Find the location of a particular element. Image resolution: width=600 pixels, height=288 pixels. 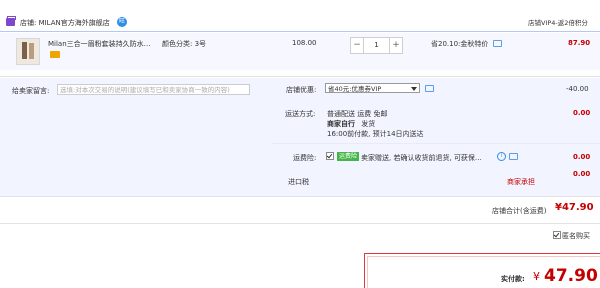

quantity-decrease-button: − is located at coordinates (357, 45).